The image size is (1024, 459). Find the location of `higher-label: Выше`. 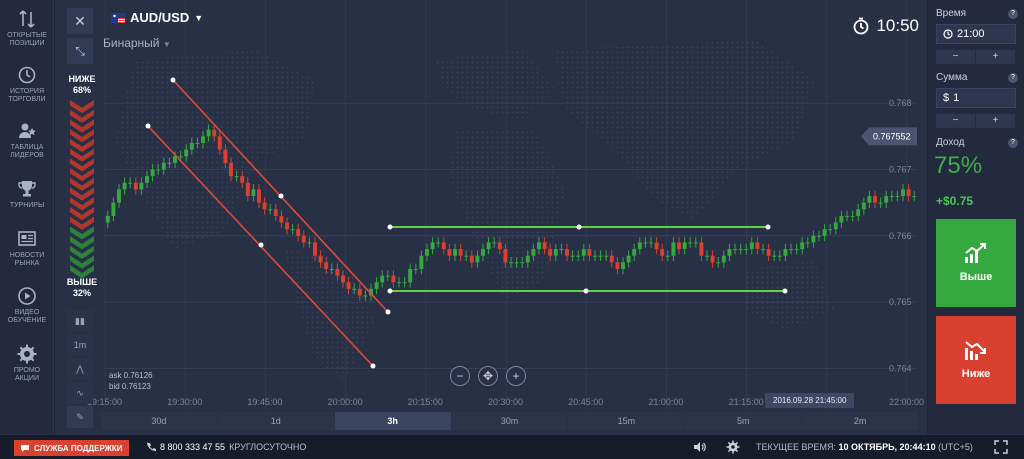

higher-label: Выше is located at coordinates (976, 277).